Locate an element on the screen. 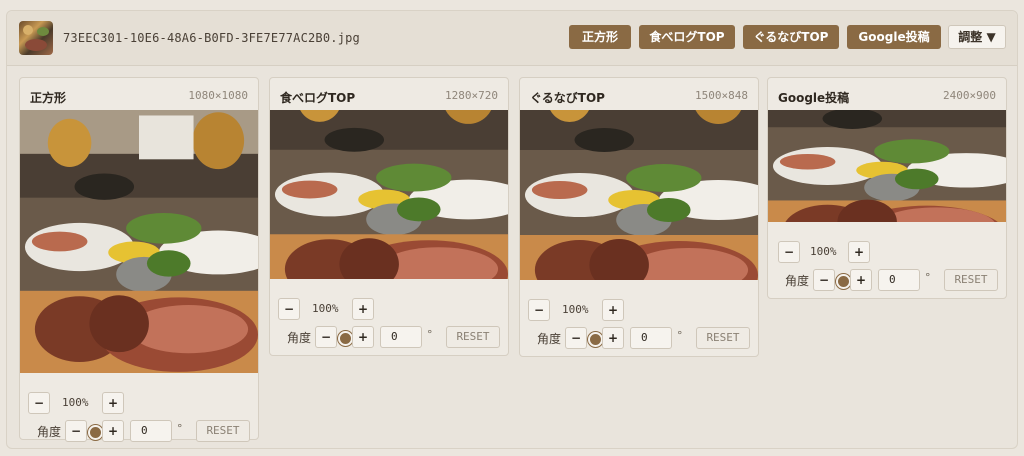 This screenshot has width=1024, height=456. card-dimensions: 1280×720 is located at coordinates (471, 95).